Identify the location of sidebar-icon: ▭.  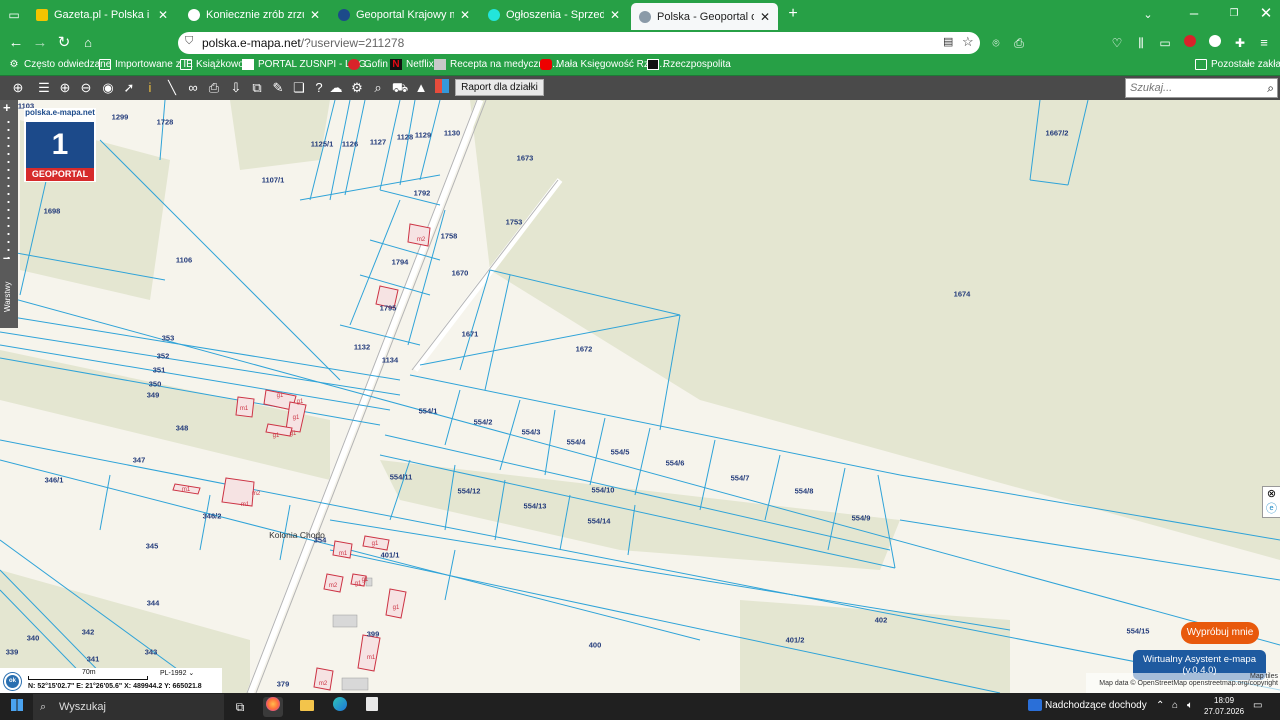
(1165, 43).